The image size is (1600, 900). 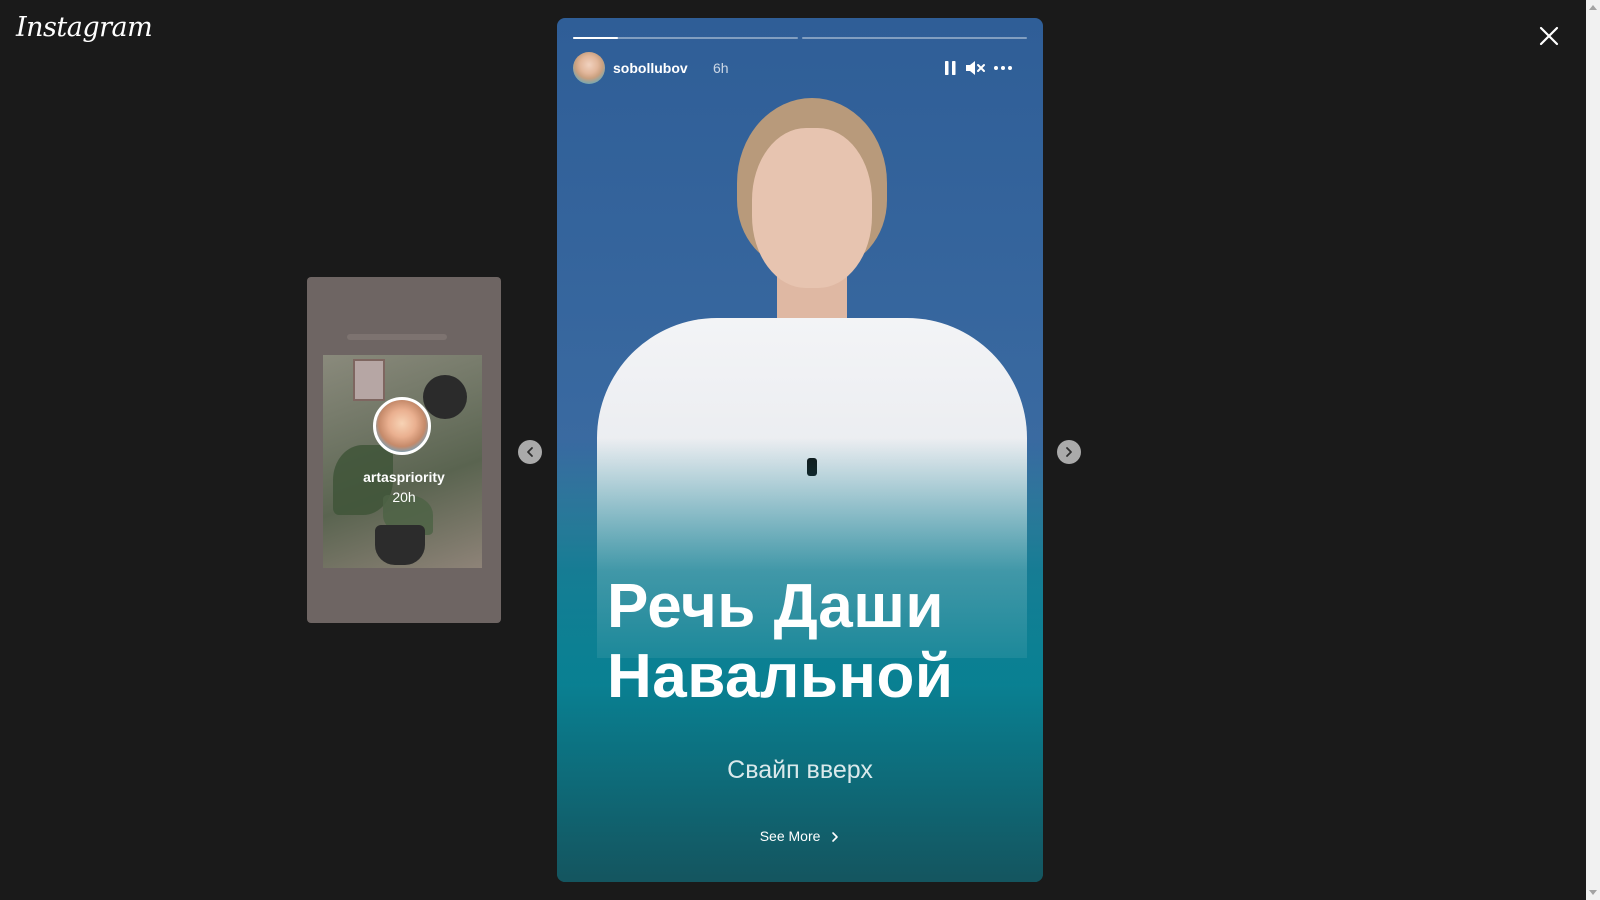 I want to click on story-headline: Речь Даши Навальной, so click(x=807, y=642).